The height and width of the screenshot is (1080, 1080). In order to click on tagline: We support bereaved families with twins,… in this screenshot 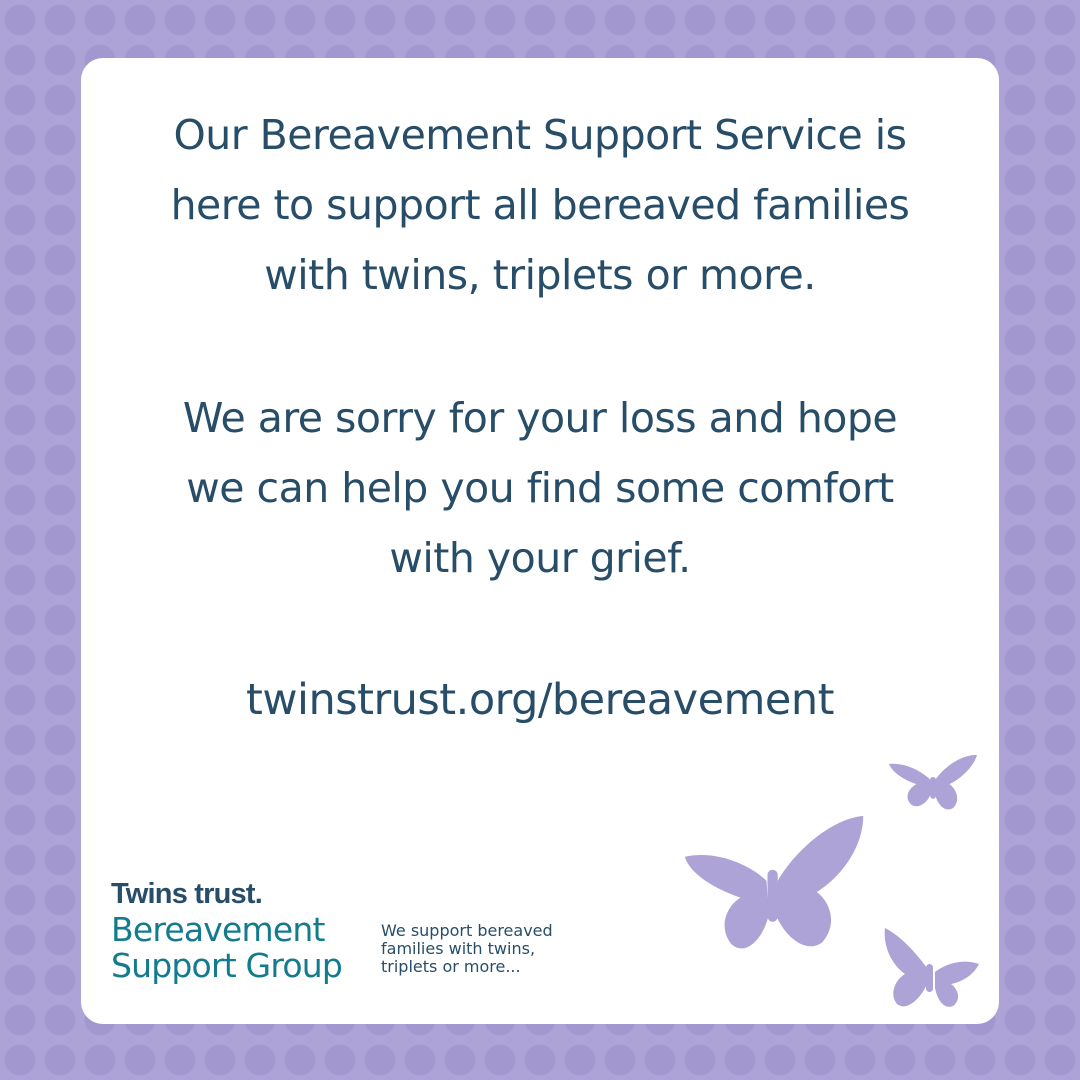, I will do `click(467, 949)`.